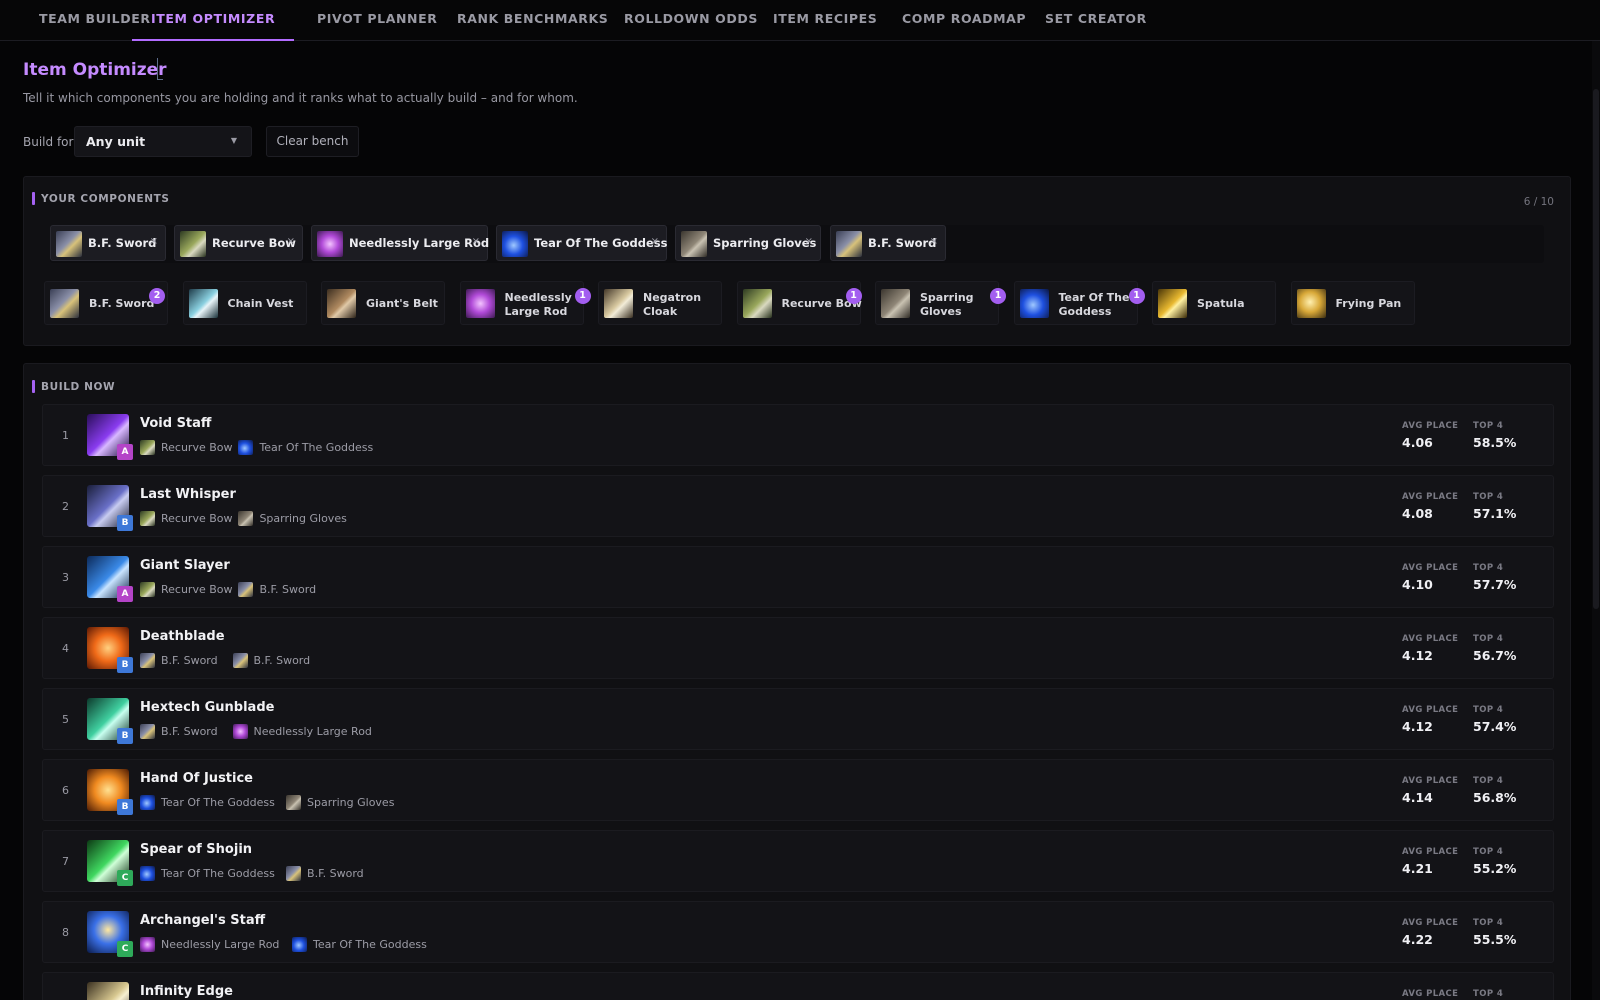 This screenshot has height=1000, width=1600. What do you see at coordinates (681, 305) in the screenshot?
I see `bench-slot-label: Negatron Cloak` at bounding box center [681, 305].